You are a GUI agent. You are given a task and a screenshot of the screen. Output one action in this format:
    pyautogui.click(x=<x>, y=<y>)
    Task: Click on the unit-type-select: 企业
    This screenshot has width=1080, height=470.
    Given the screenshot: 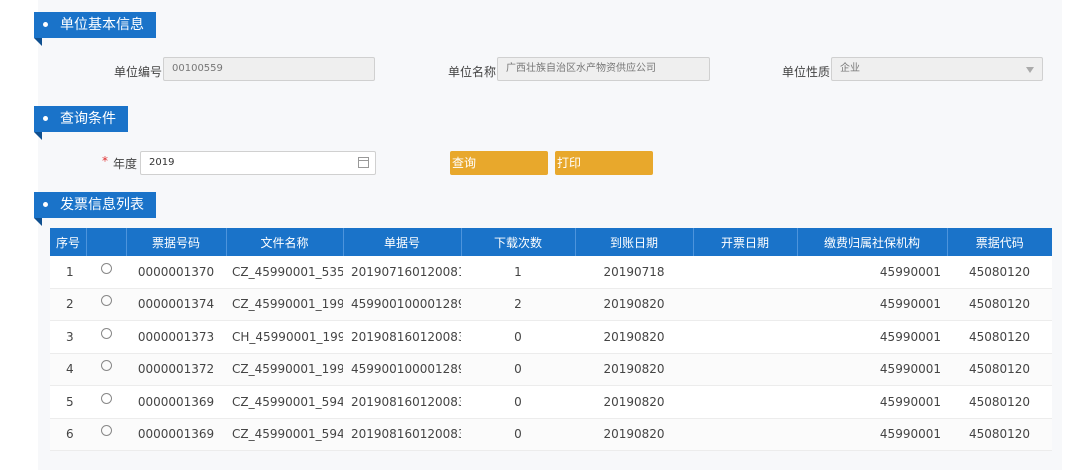 What is the action you would take?
    pyautogui.click(x=937, y=69)
    